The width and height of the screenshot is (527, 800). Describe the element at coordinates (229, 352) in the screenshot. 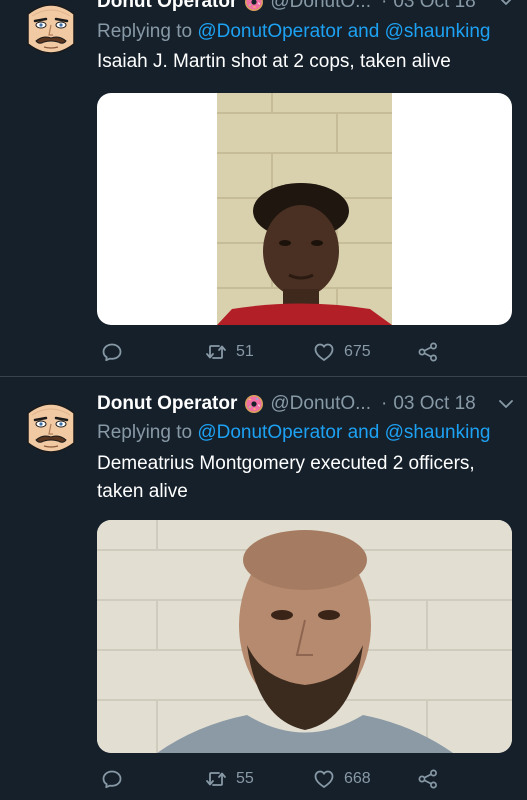

I see `retweet-button: 51` at that location.